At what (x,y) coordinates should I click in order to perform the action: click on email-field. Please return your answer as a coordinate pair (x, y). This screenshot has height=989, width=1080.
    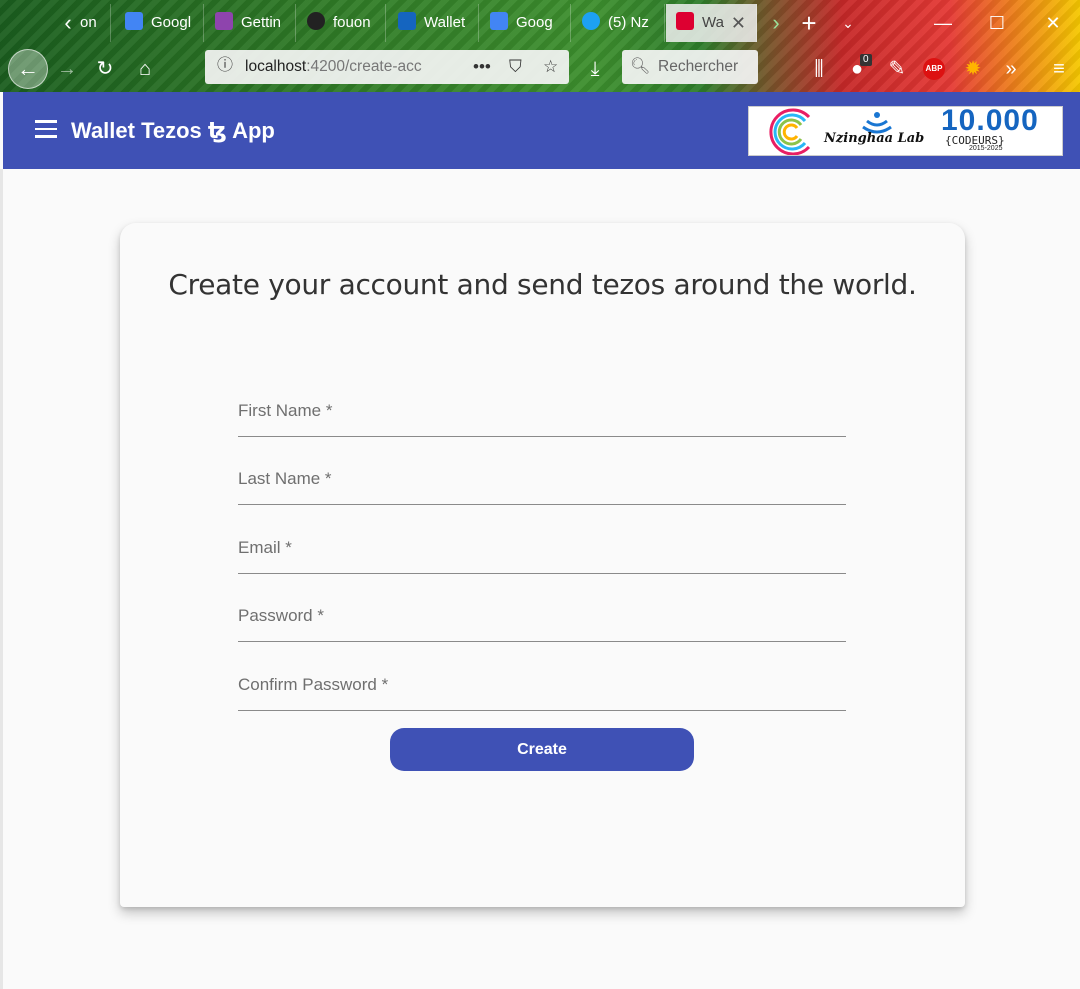
    Looking at the image, I should click on (542, 549).